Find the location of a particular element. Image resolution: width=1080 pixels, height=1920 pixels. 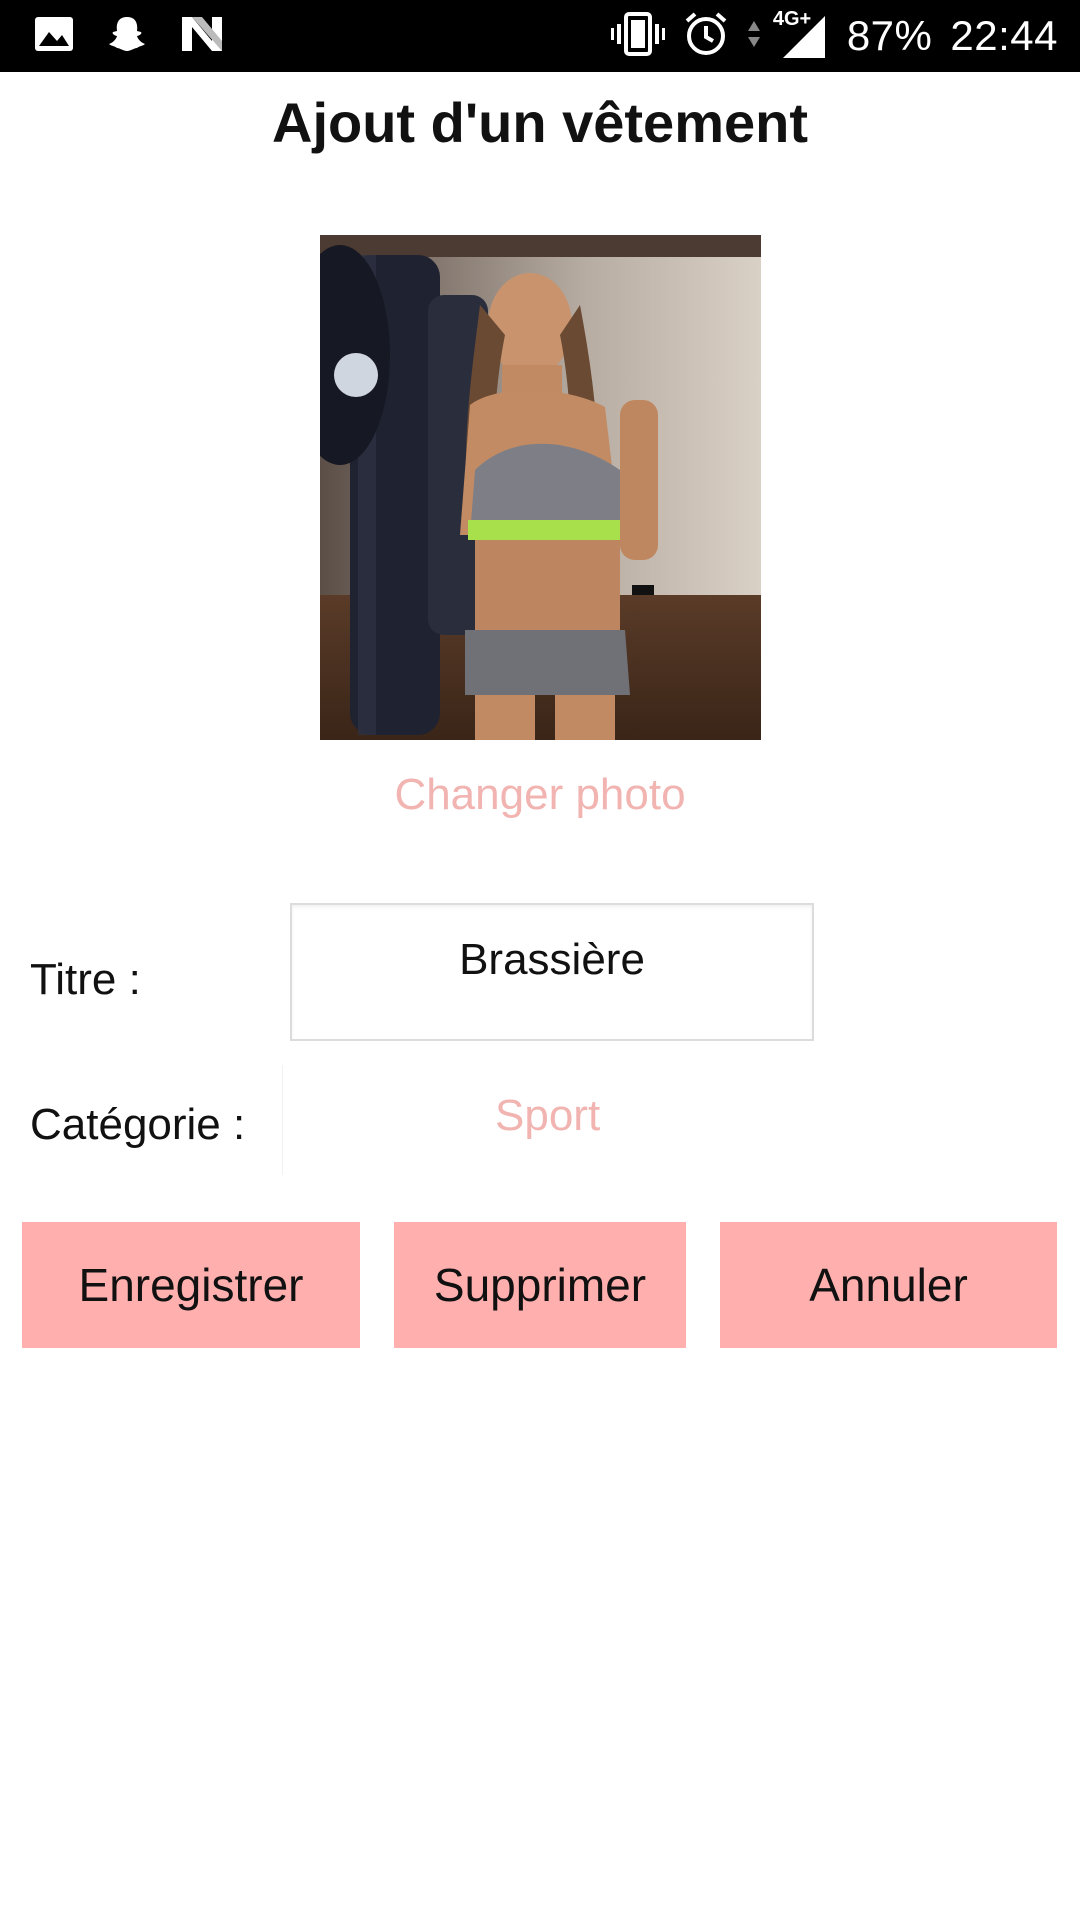

change-photo-link: Changer photo is located at coordinates (540, 795).